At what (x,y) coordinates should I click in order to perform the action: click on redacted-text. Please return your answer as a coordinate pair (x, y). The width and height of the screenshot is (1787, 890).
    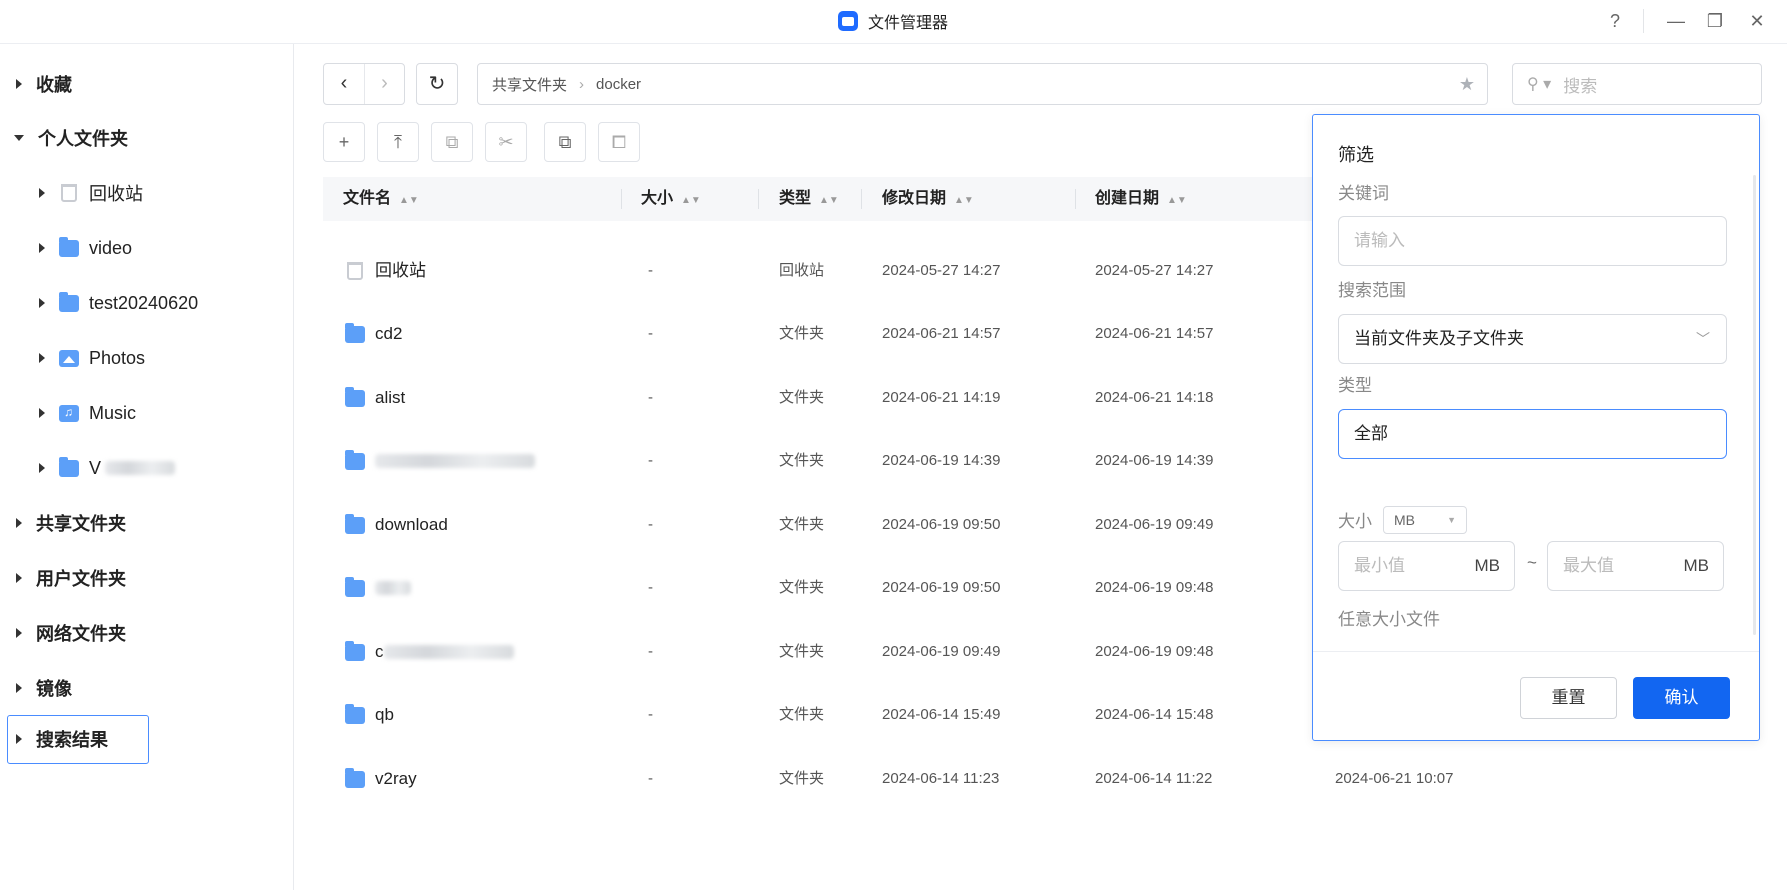
    Looking at the image, I should click on (448, 652).